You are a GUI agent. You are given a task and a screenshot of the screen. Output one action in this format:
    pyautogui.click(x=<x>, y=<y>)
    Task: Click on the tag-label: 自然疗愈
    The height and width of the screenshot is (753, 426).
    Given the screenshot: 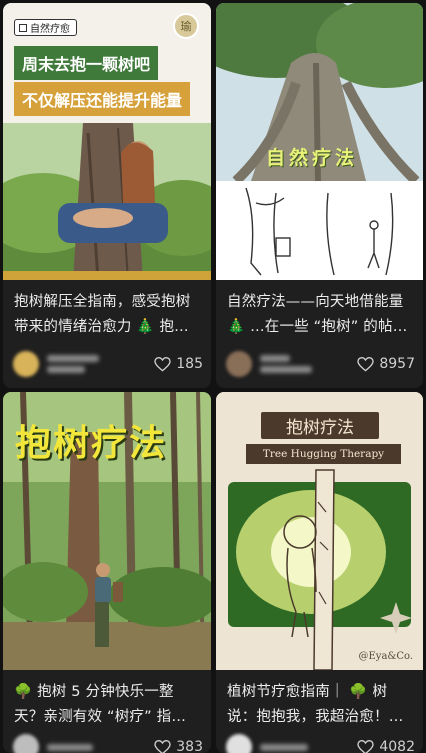 What is the action you would take?
    pyautogui.click(x=50, y=29)
    